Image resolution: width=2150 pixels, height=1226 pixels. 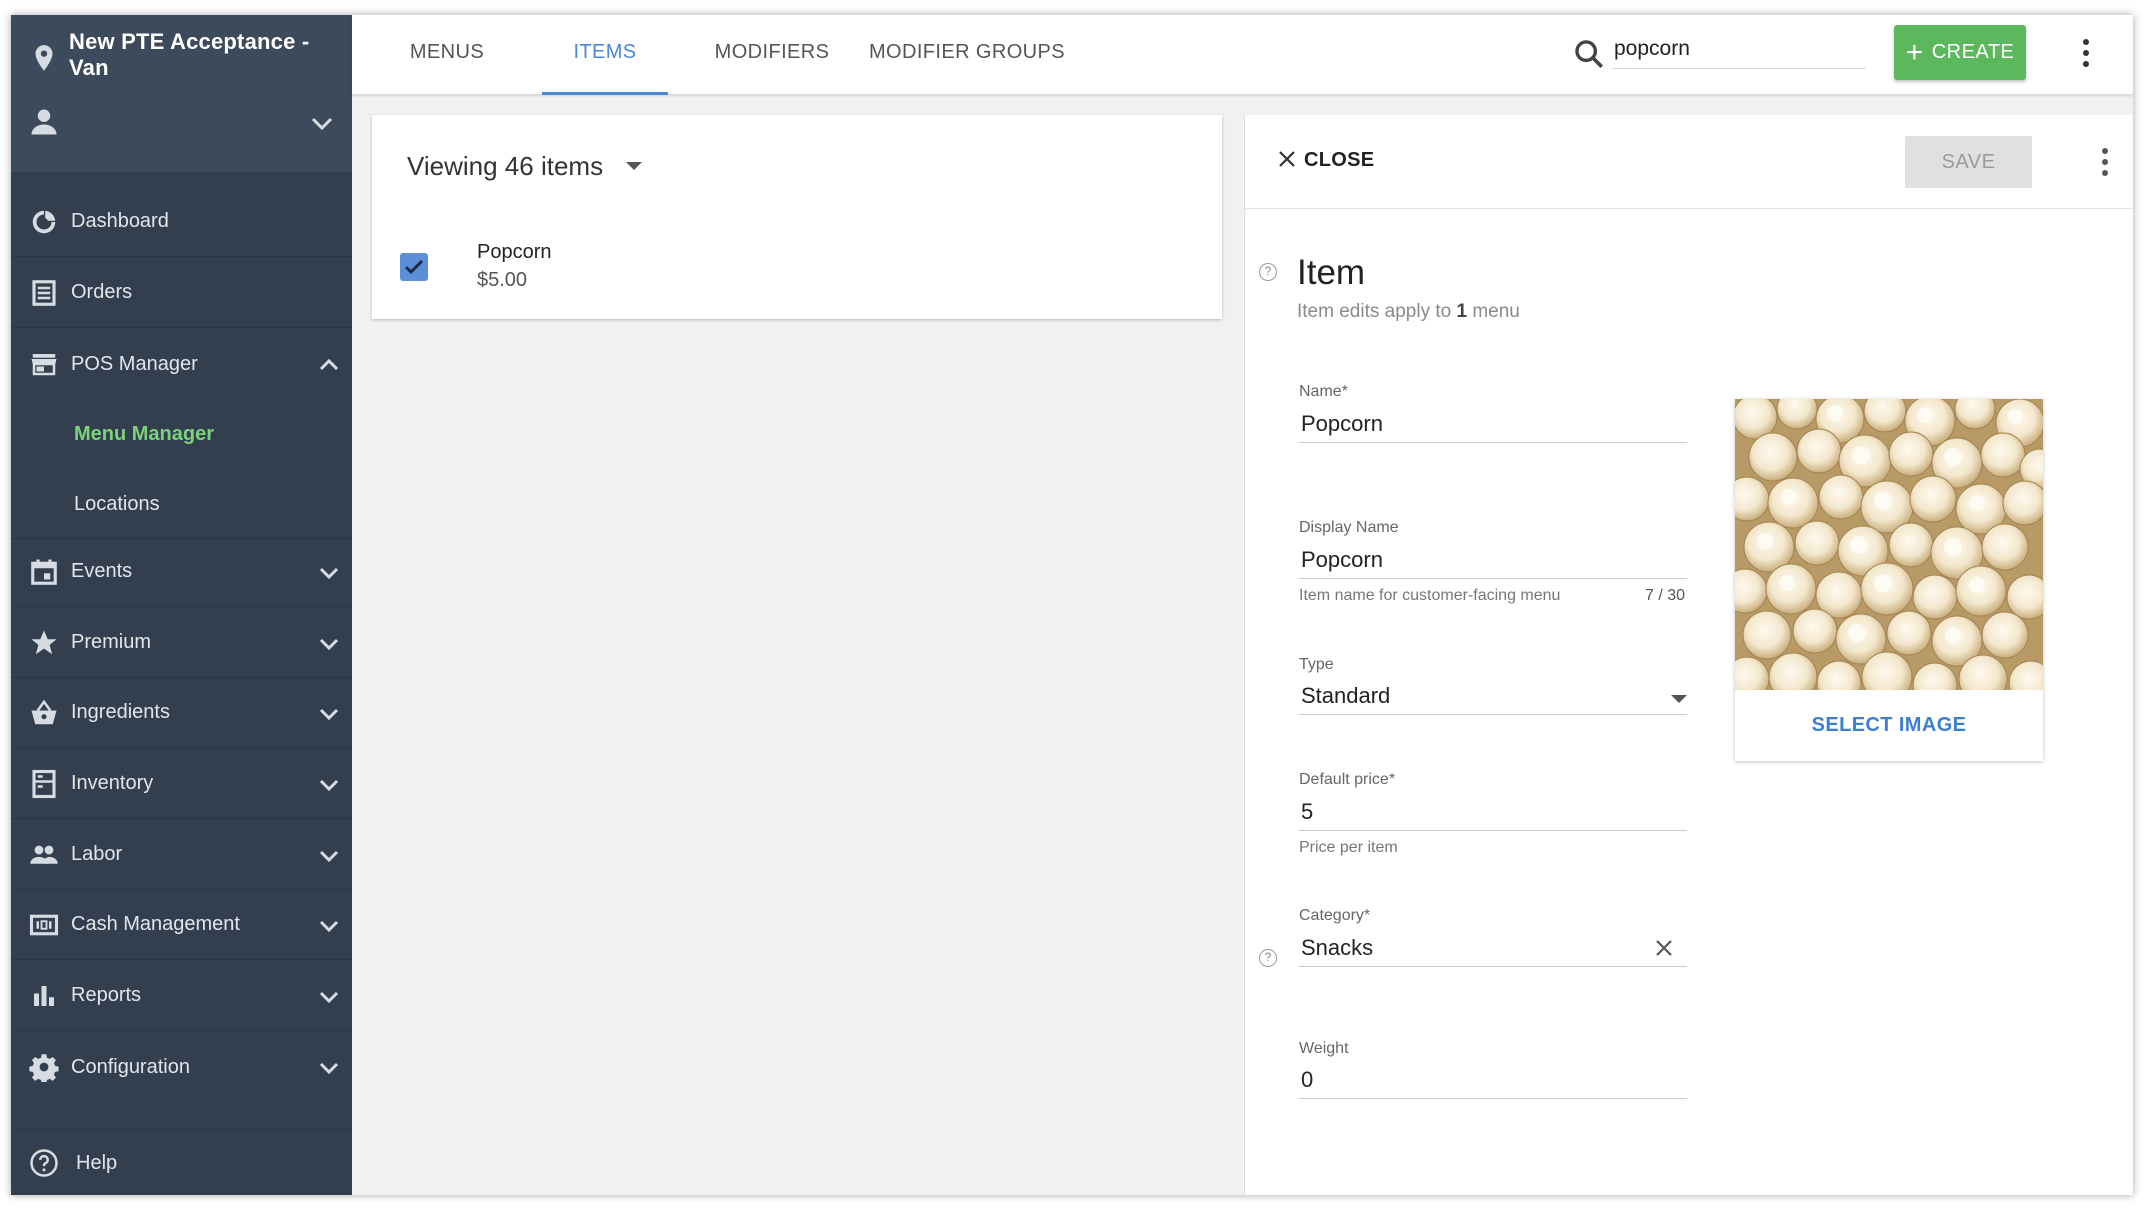 I want to click on tab-menus: MENUS, so click(x=447, y=55).